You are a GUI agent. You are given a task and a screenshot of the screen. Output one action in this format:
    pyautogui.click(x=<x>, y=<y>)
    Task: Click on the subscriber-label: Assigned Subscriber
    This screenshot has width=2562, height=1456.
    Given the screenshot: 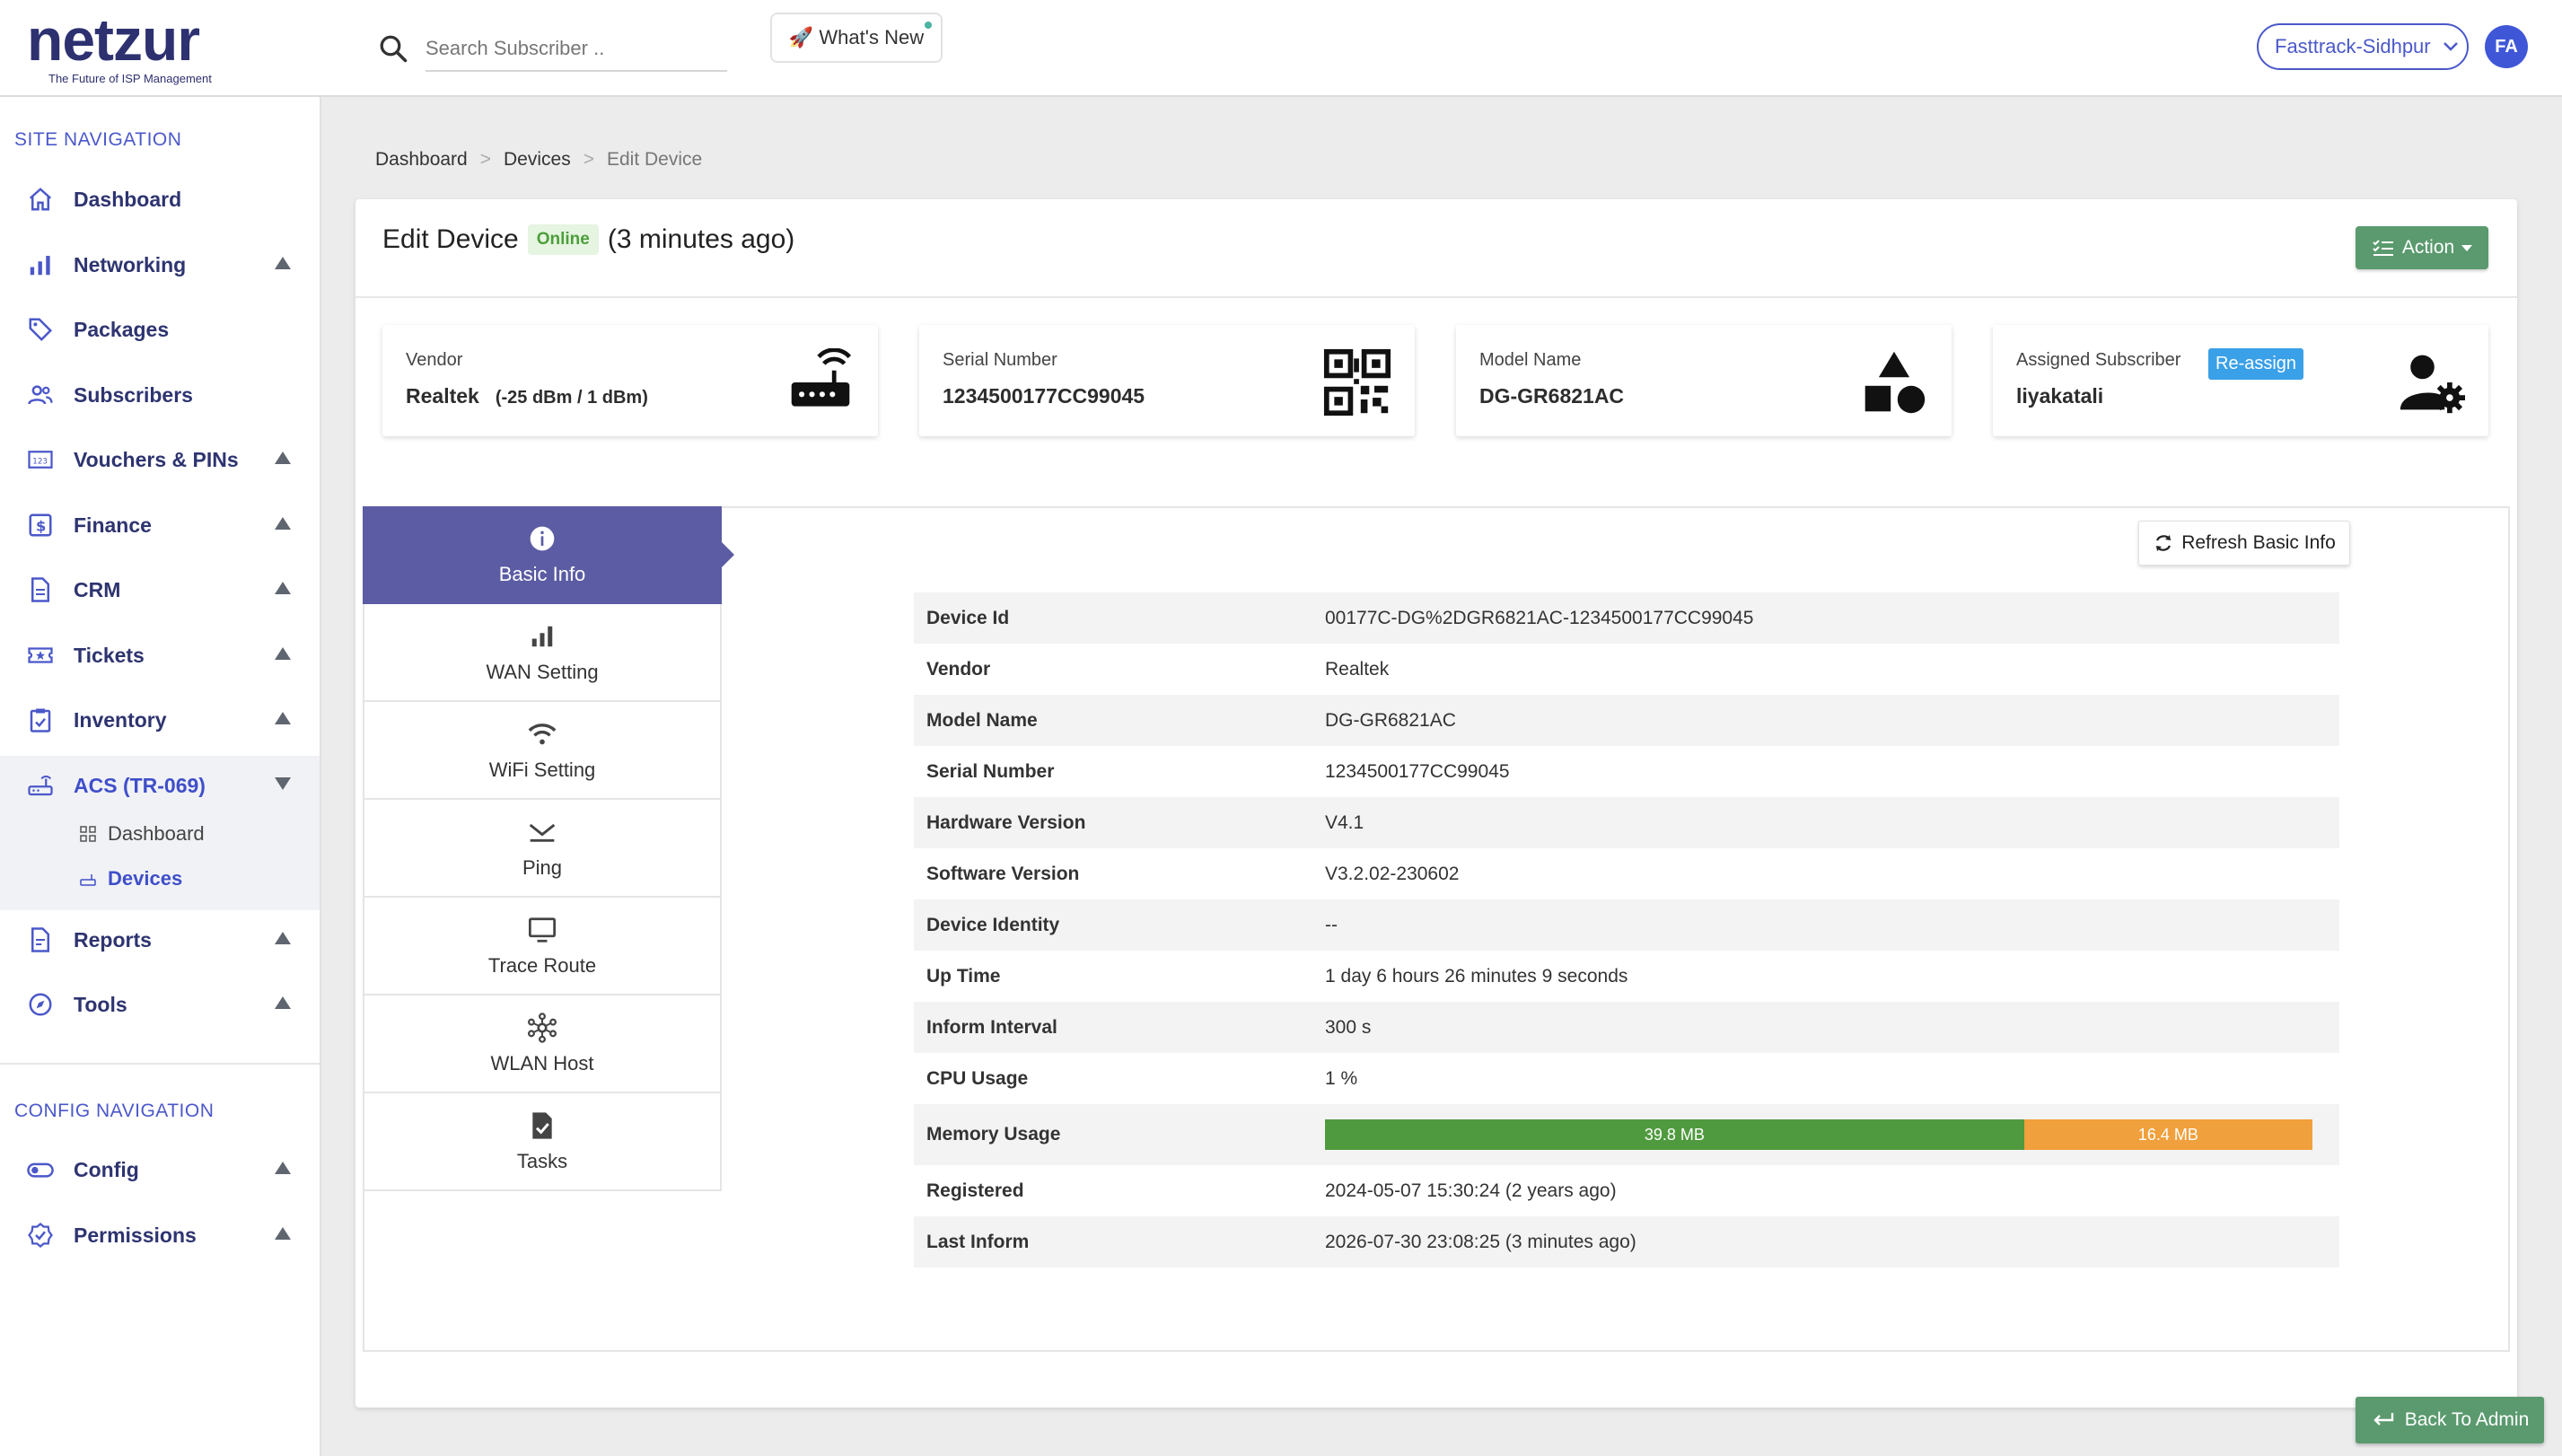 What is the action you would take?
    pyautogui.click(x=2098, y=360)
    